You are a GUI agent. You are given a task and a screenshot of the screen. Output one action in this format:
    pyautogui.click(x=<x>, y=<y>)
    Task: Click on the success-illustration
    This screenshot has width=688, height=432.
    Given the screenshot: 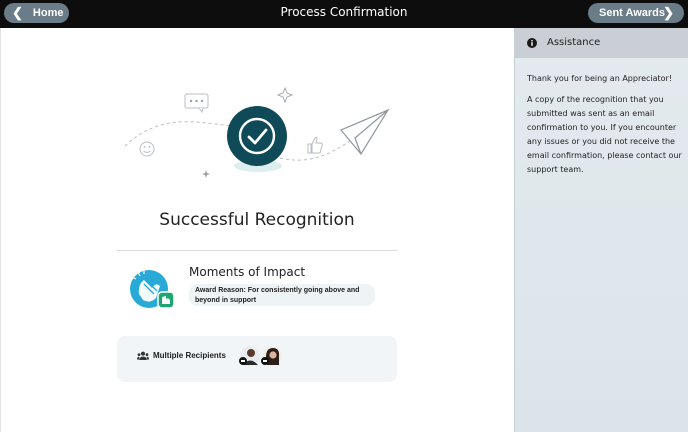 What is the action you would take?
    pyautogui.click(x=257, y=132)
    